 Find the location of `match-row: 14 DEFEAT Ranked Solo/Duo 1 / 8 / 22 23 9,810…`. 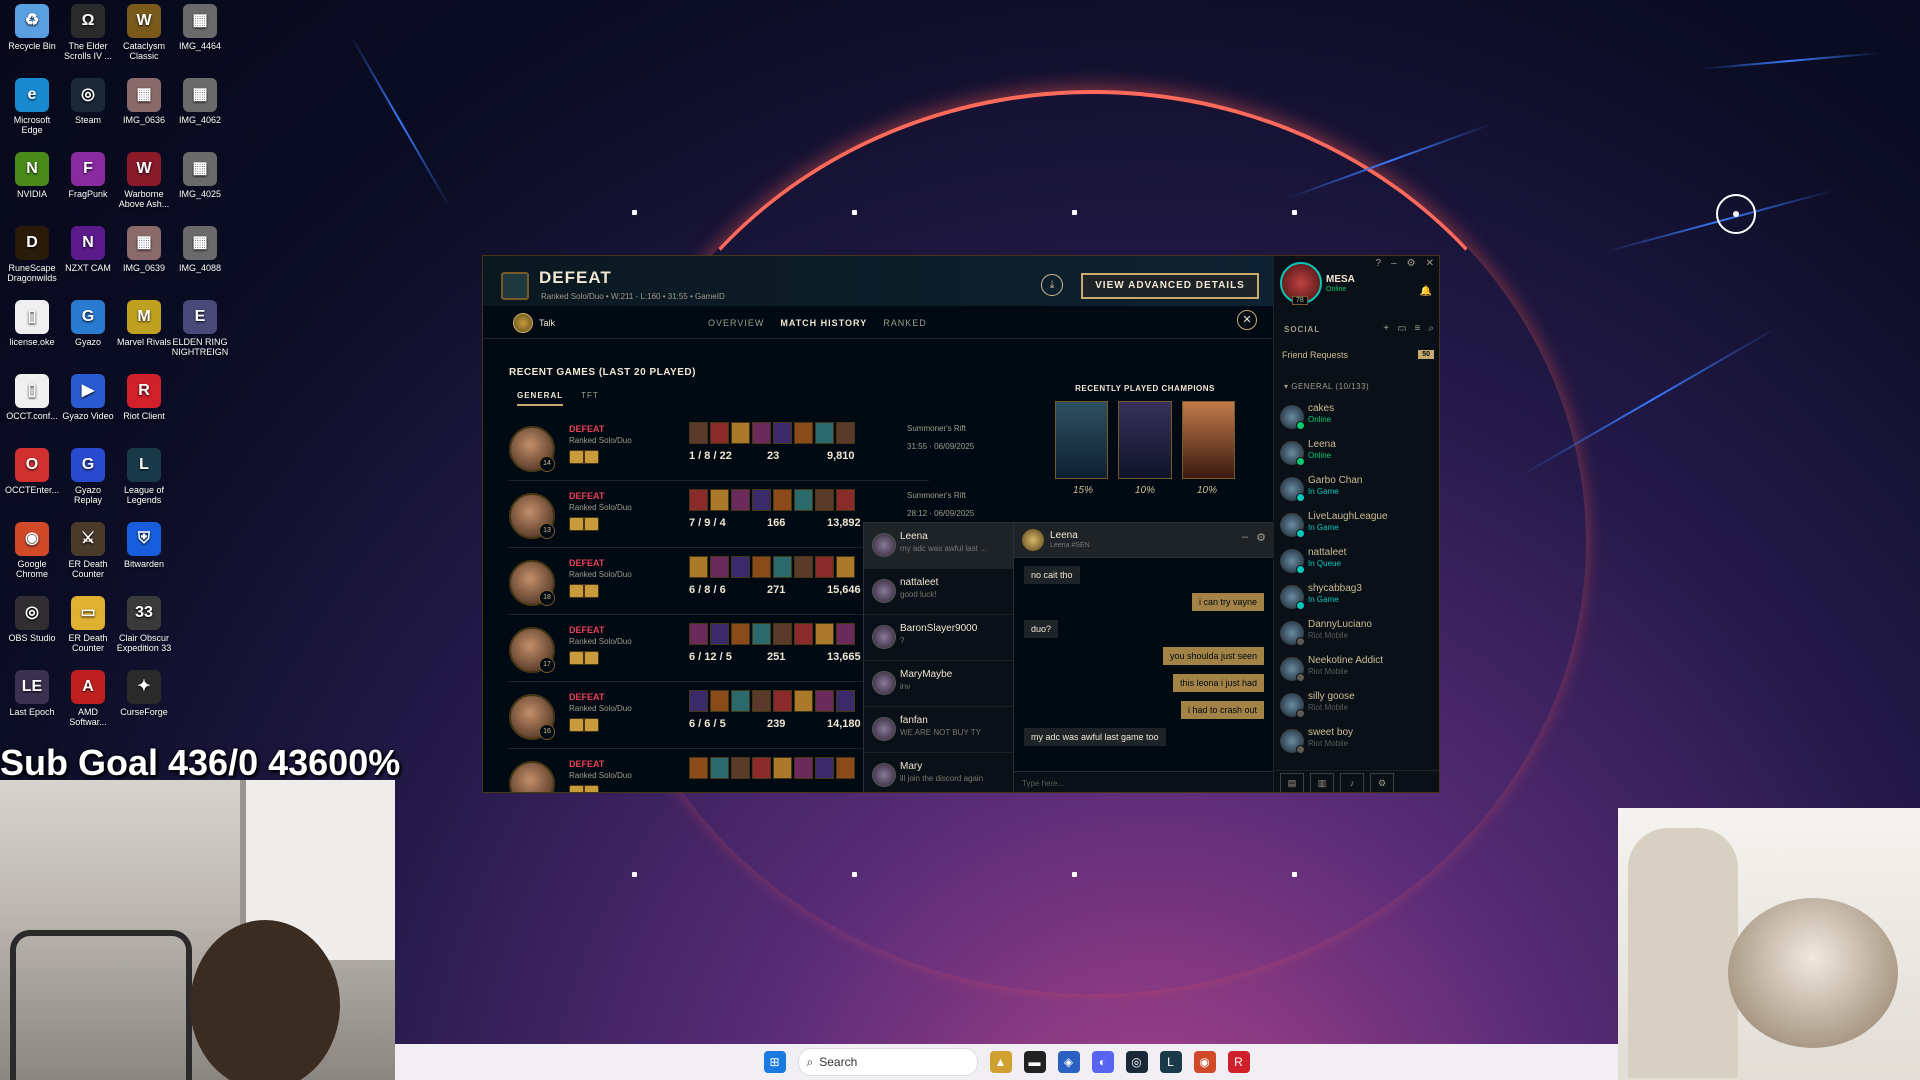

match-row: 14 DEFEAT Ranked Solo/Duo 1 / 8 / 22 23 9,810… is located at coordinates (741, 447).